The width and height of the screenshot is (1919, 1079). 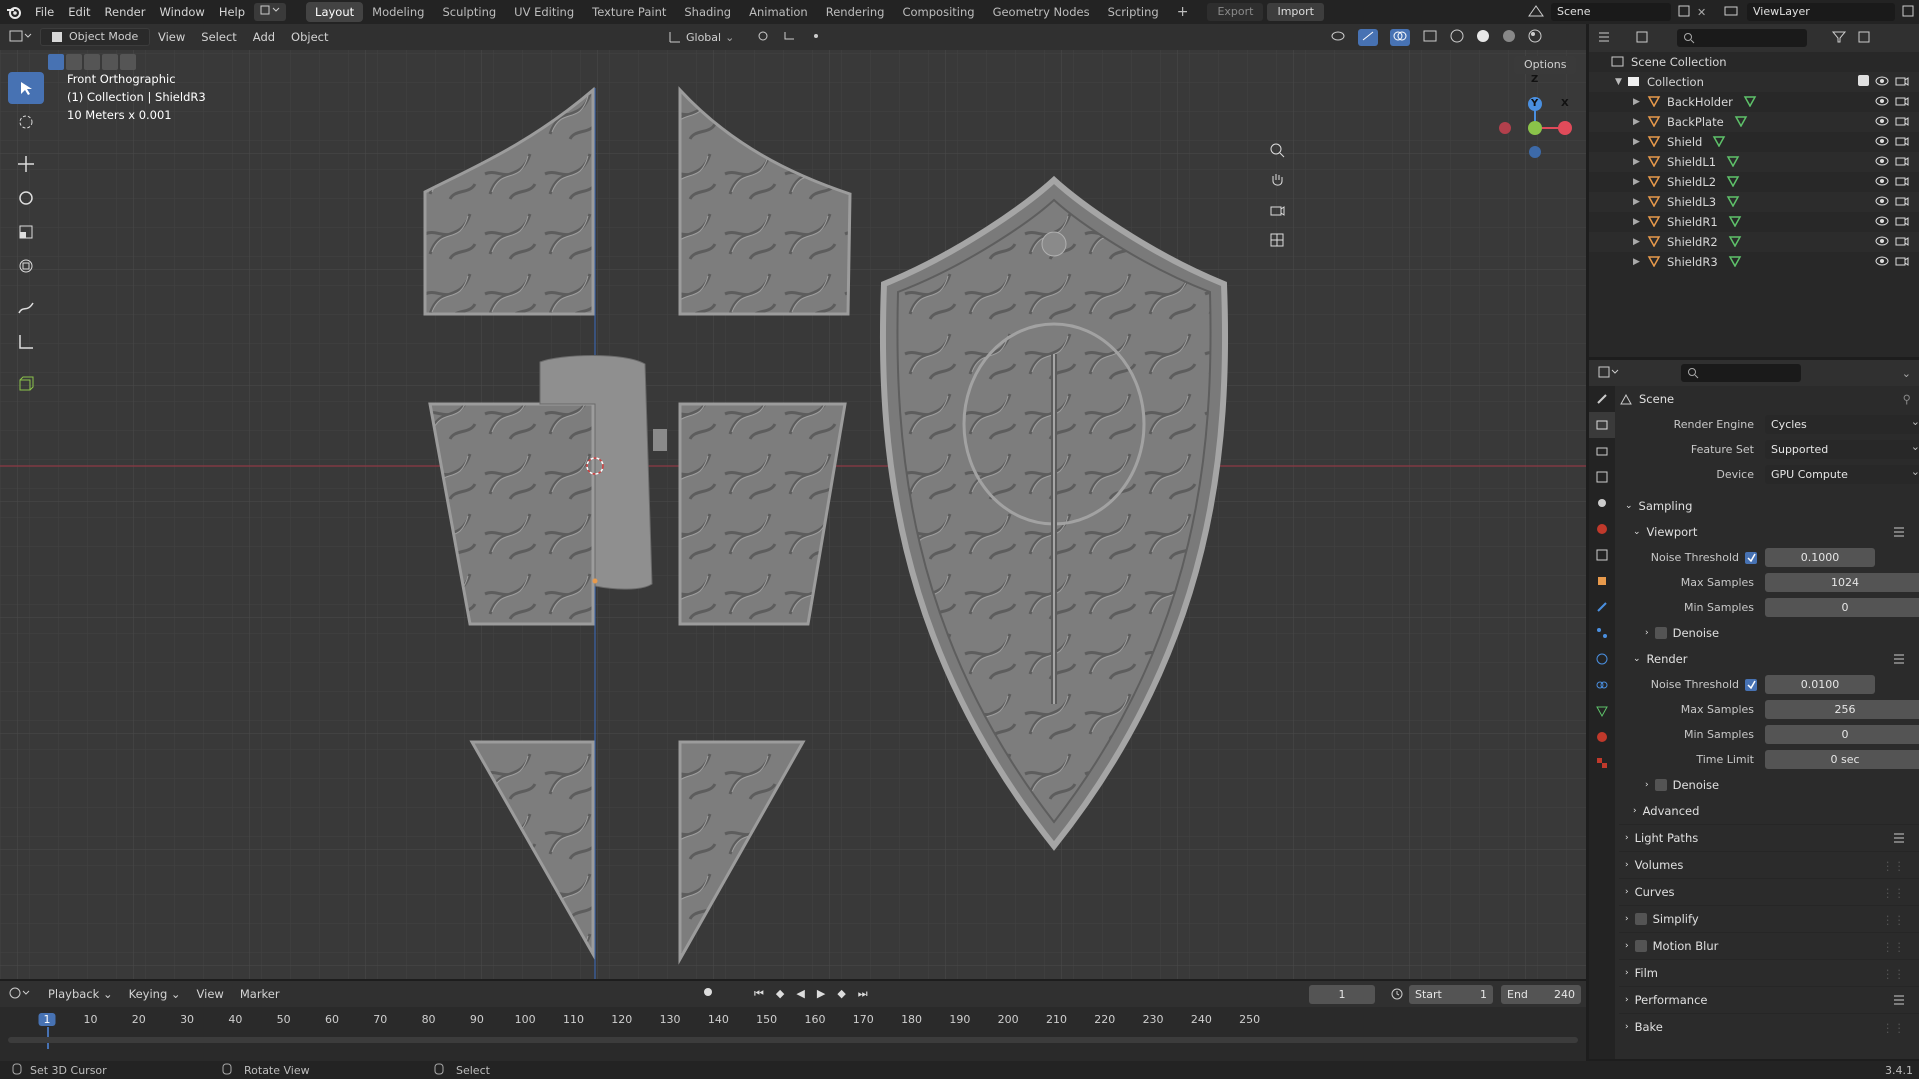 What do you see at coordinates (1368, 37) in the screenshot?
I see `gizmo-toggle-icon` at bounding box center [1368, 37].